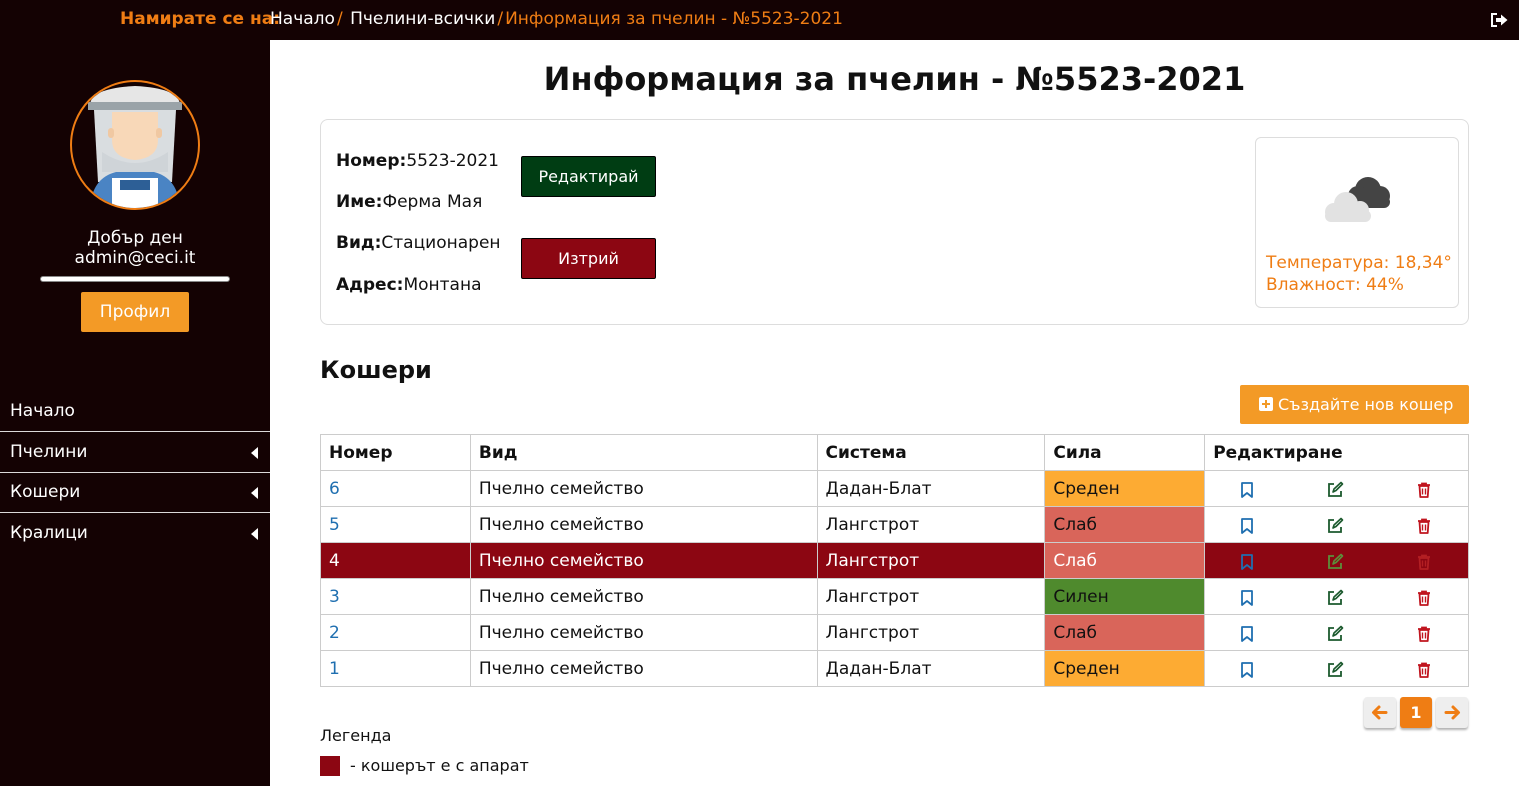 The height and width of the screenshot is (786, 1519). Describe the element at coordinates (432, 202) in the screenshot. I see `apiary-name-value: Ферма Мая` at that location.